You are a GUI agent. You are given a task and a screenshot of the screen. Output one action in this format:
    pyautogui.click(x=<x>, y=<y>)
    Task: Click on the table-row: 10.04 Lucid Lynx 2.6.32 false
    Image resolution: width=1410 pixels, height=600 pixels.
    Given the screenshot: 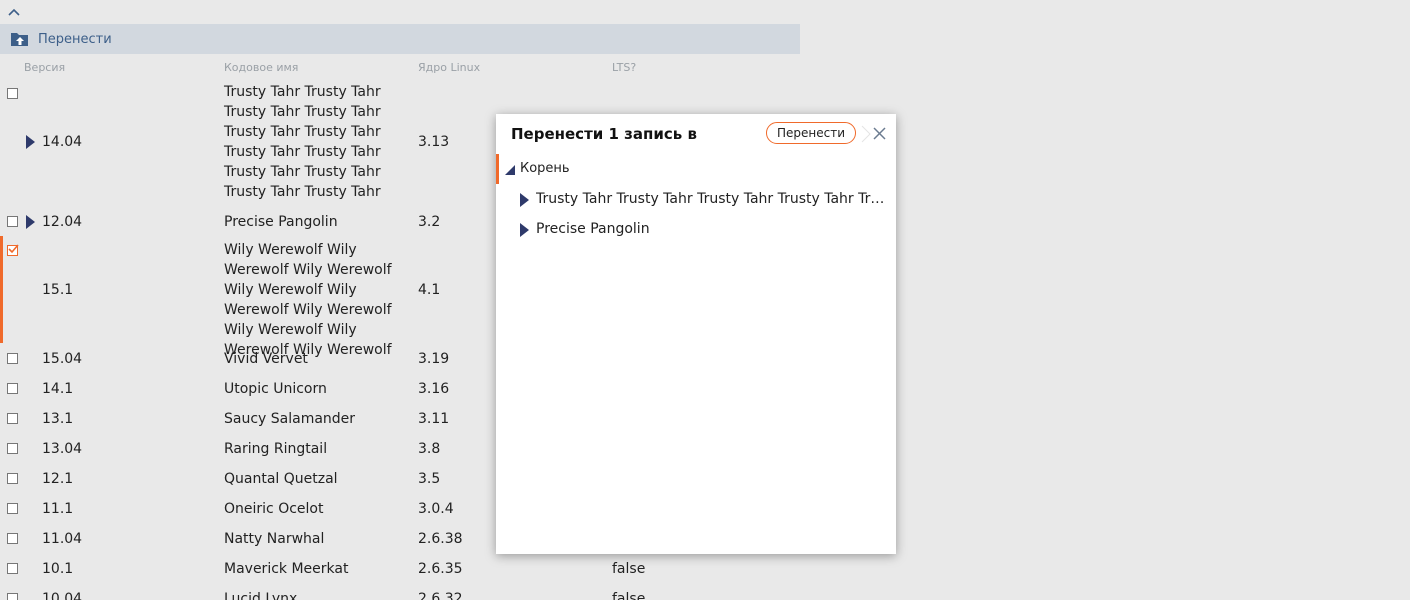 What is the action you would take?
    pyautogui.click(x=400, y=594)
    